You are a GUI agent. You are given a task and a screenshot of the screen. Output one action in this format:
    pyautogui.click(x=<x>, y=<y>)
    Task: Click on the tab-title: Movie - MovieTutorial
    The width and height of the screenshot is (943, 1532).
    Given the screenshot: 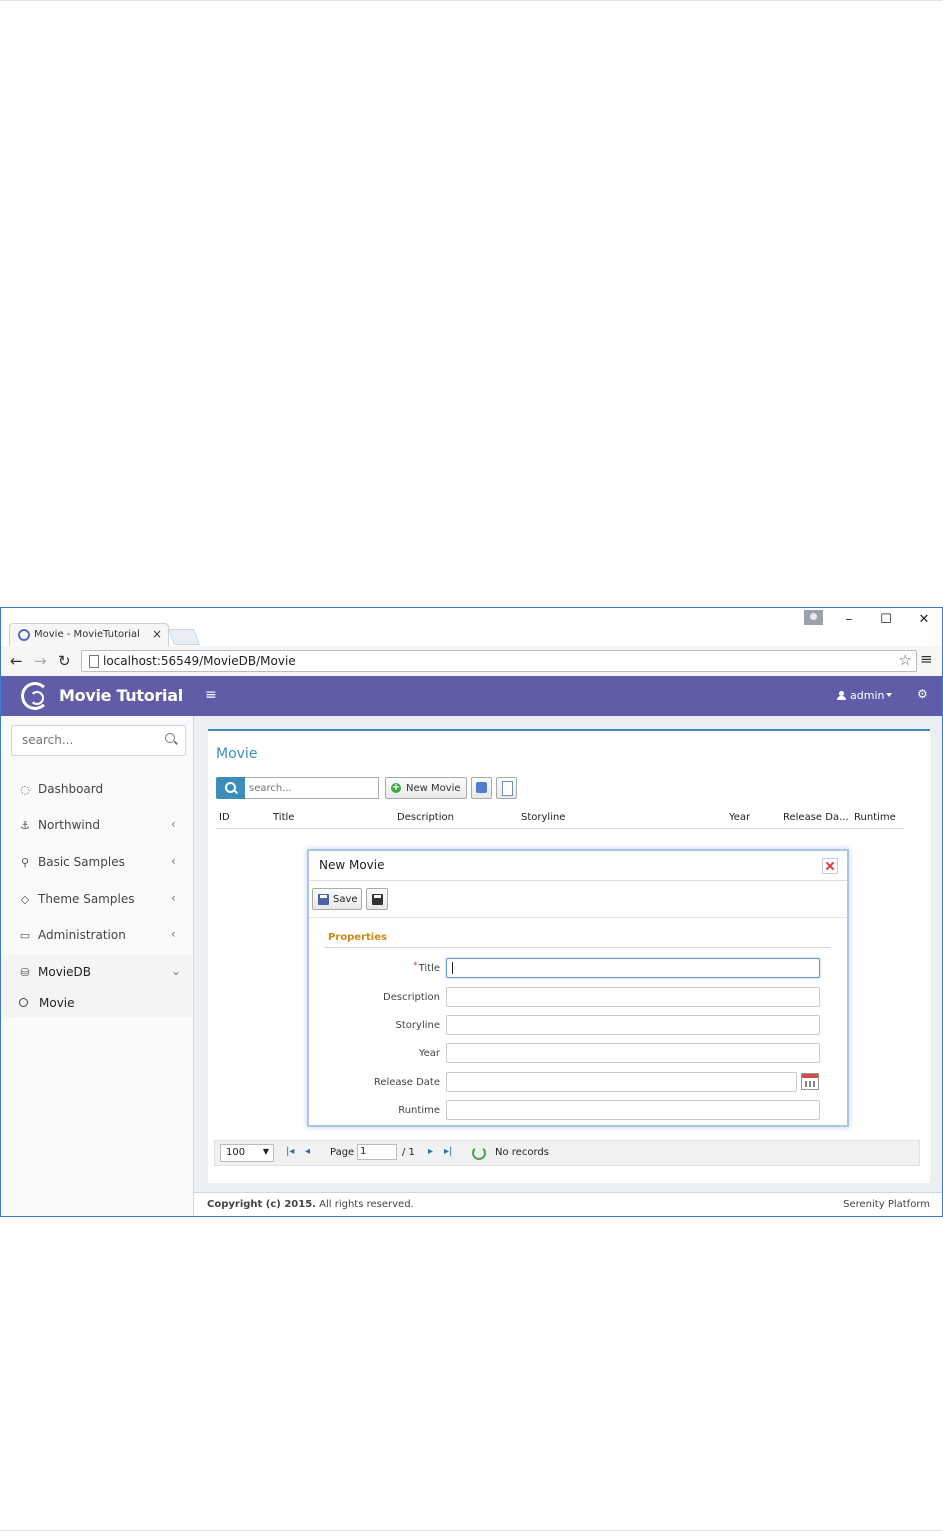 What is the action you would take?
    pyautogui.click(x=87, y=634)
    